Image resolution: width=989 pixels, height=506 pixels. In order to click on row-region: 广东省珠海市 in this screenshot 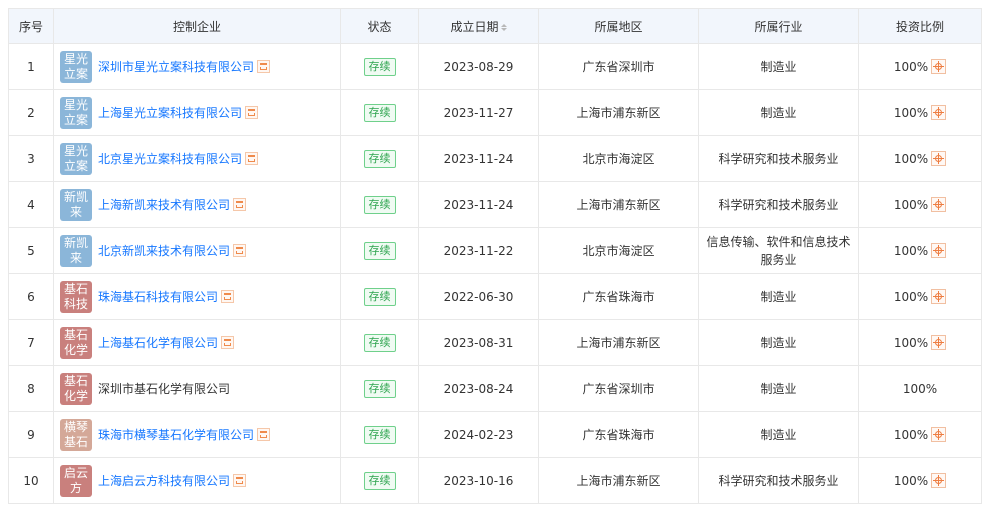, I will do `click(618, 434)`.